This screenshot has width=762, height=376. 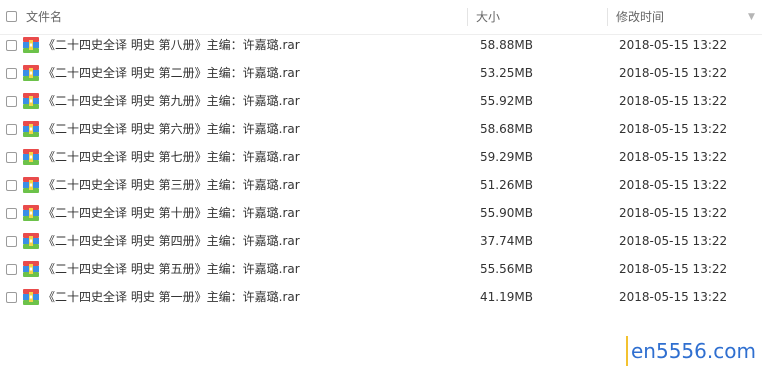 What do you see at coordinates (171, 157) in the screenshot?
I see `file-name: 《二十四史全译 明史 第七册》主编：许嘉璐.rar` at bounding box center [171, 157].